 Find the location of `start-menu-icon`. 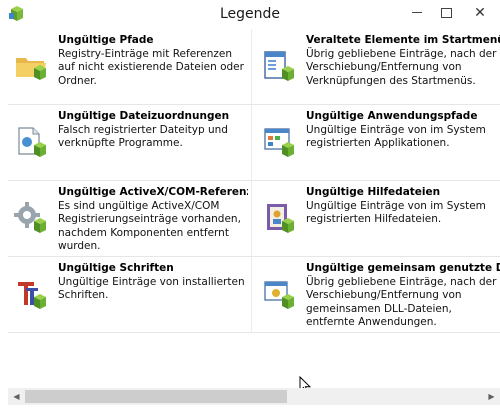

start-menu-icon is located at coordinates (279, 66).